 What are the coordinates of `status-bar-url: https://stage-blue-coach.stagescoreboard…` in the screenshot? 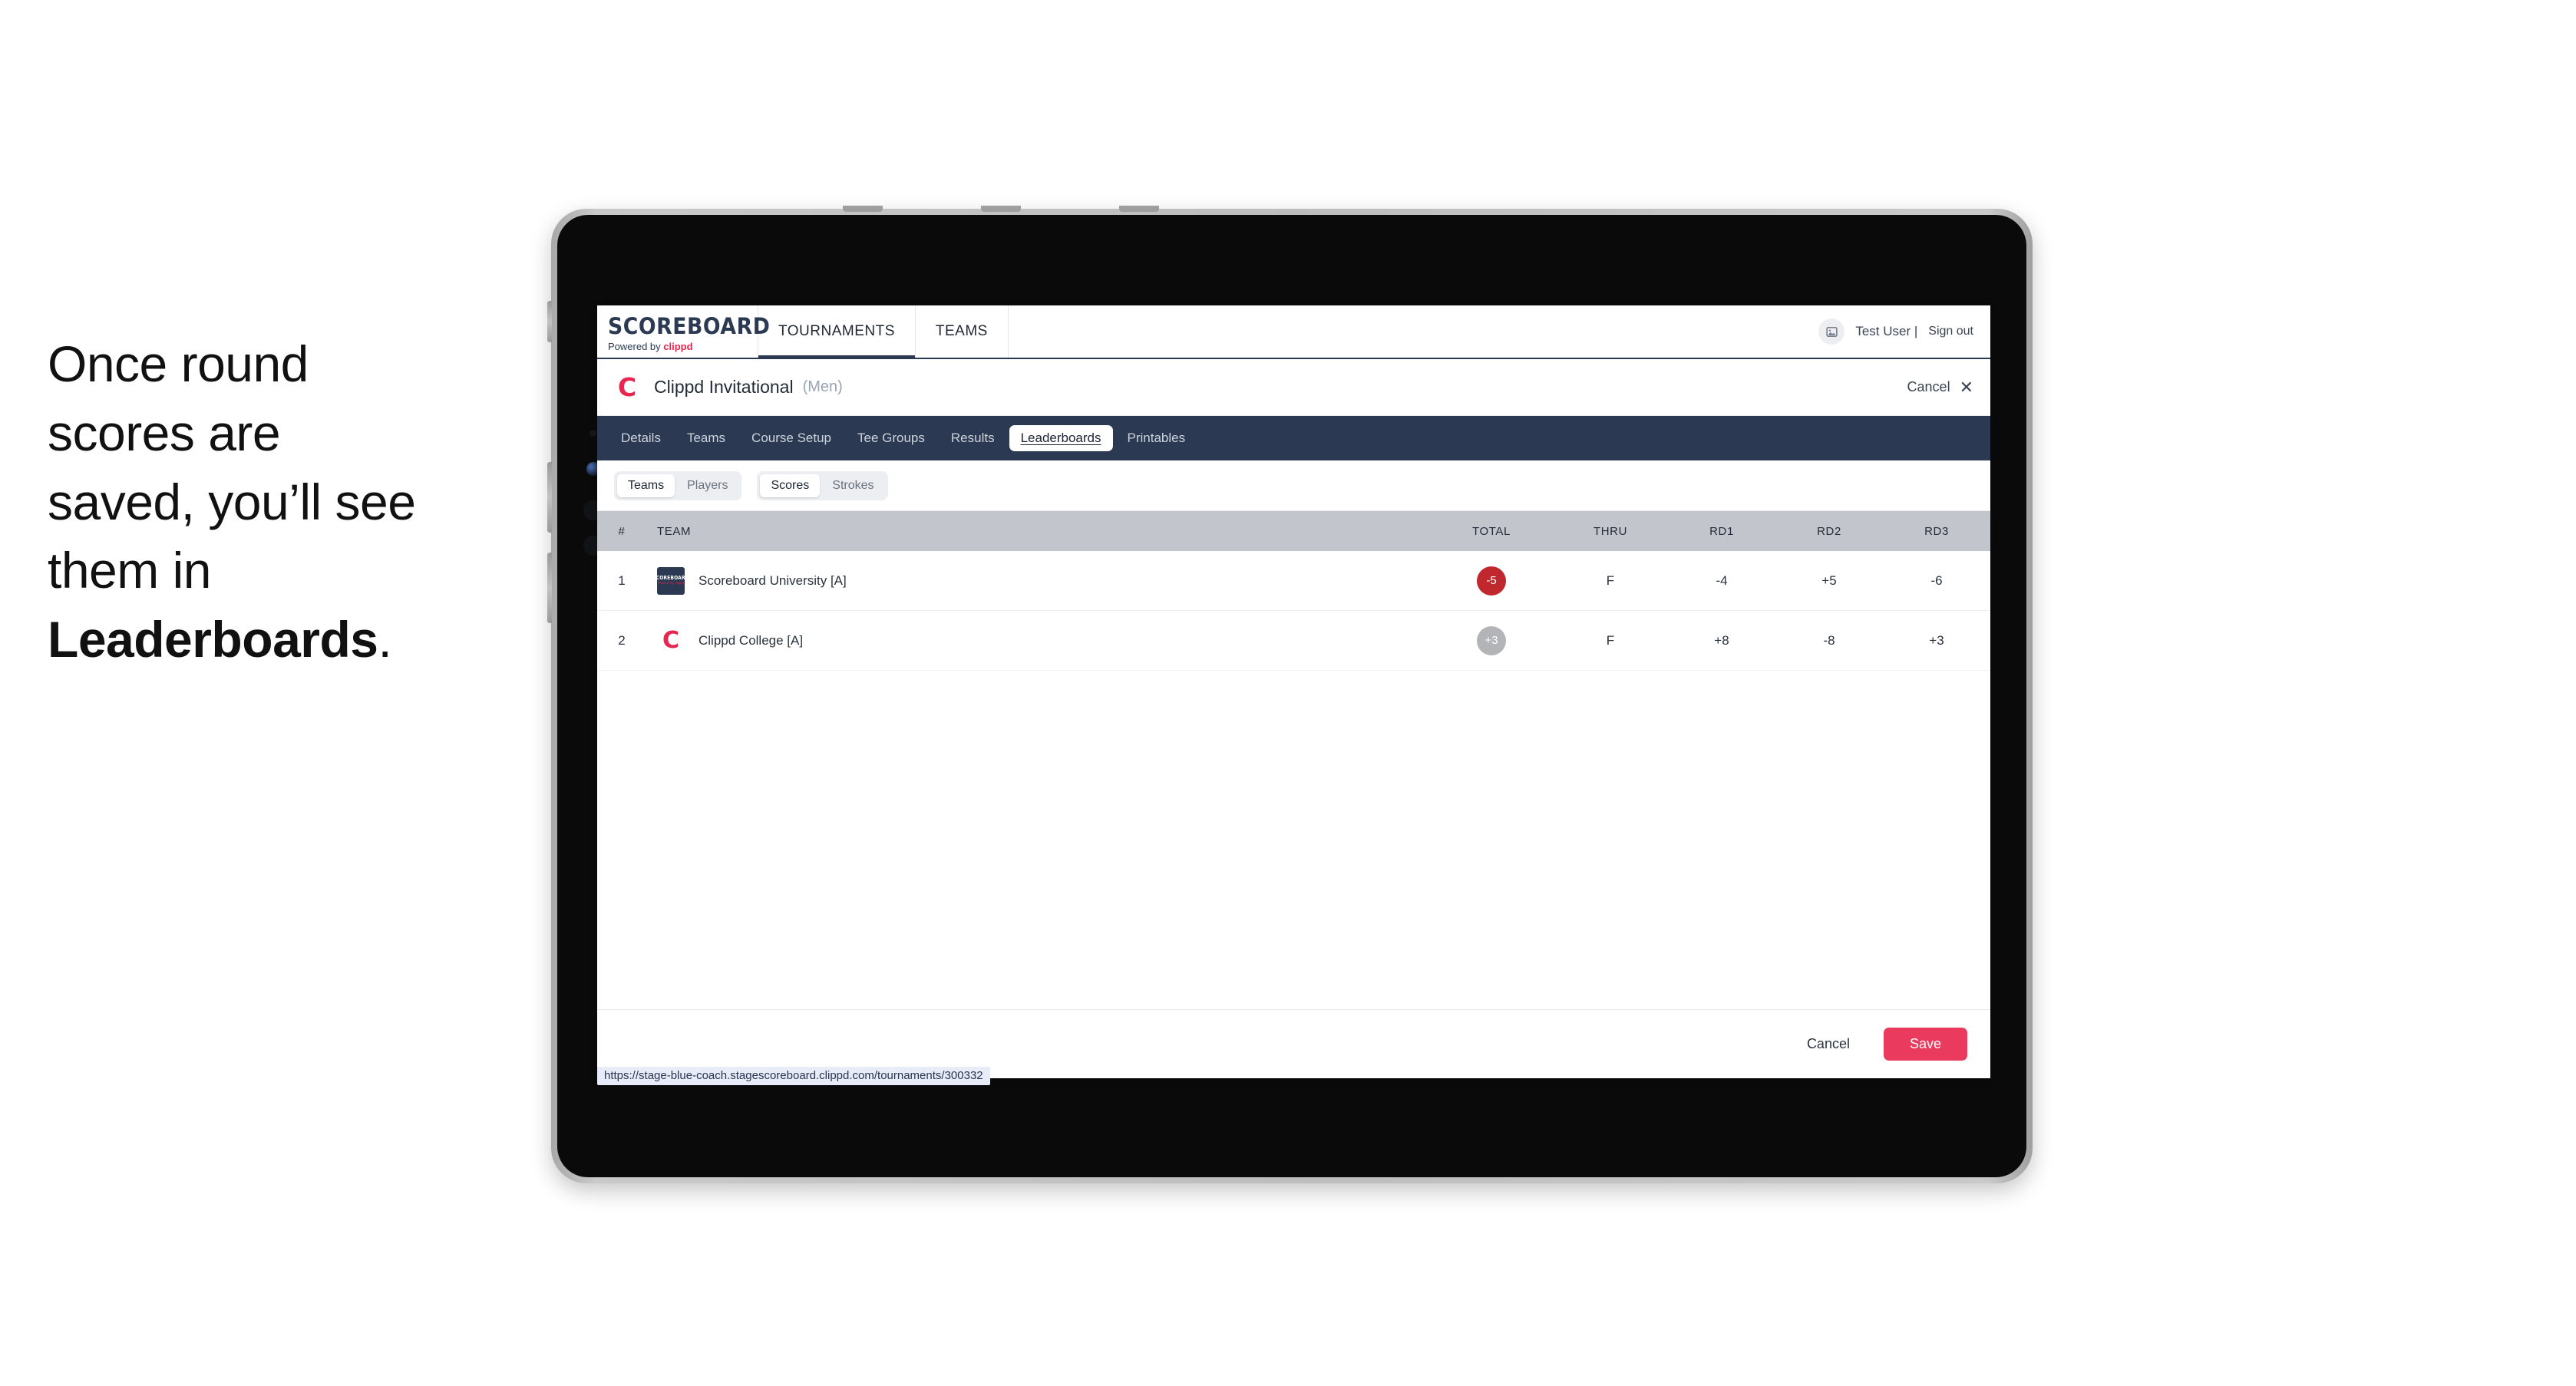 It's located at (793, 1076).